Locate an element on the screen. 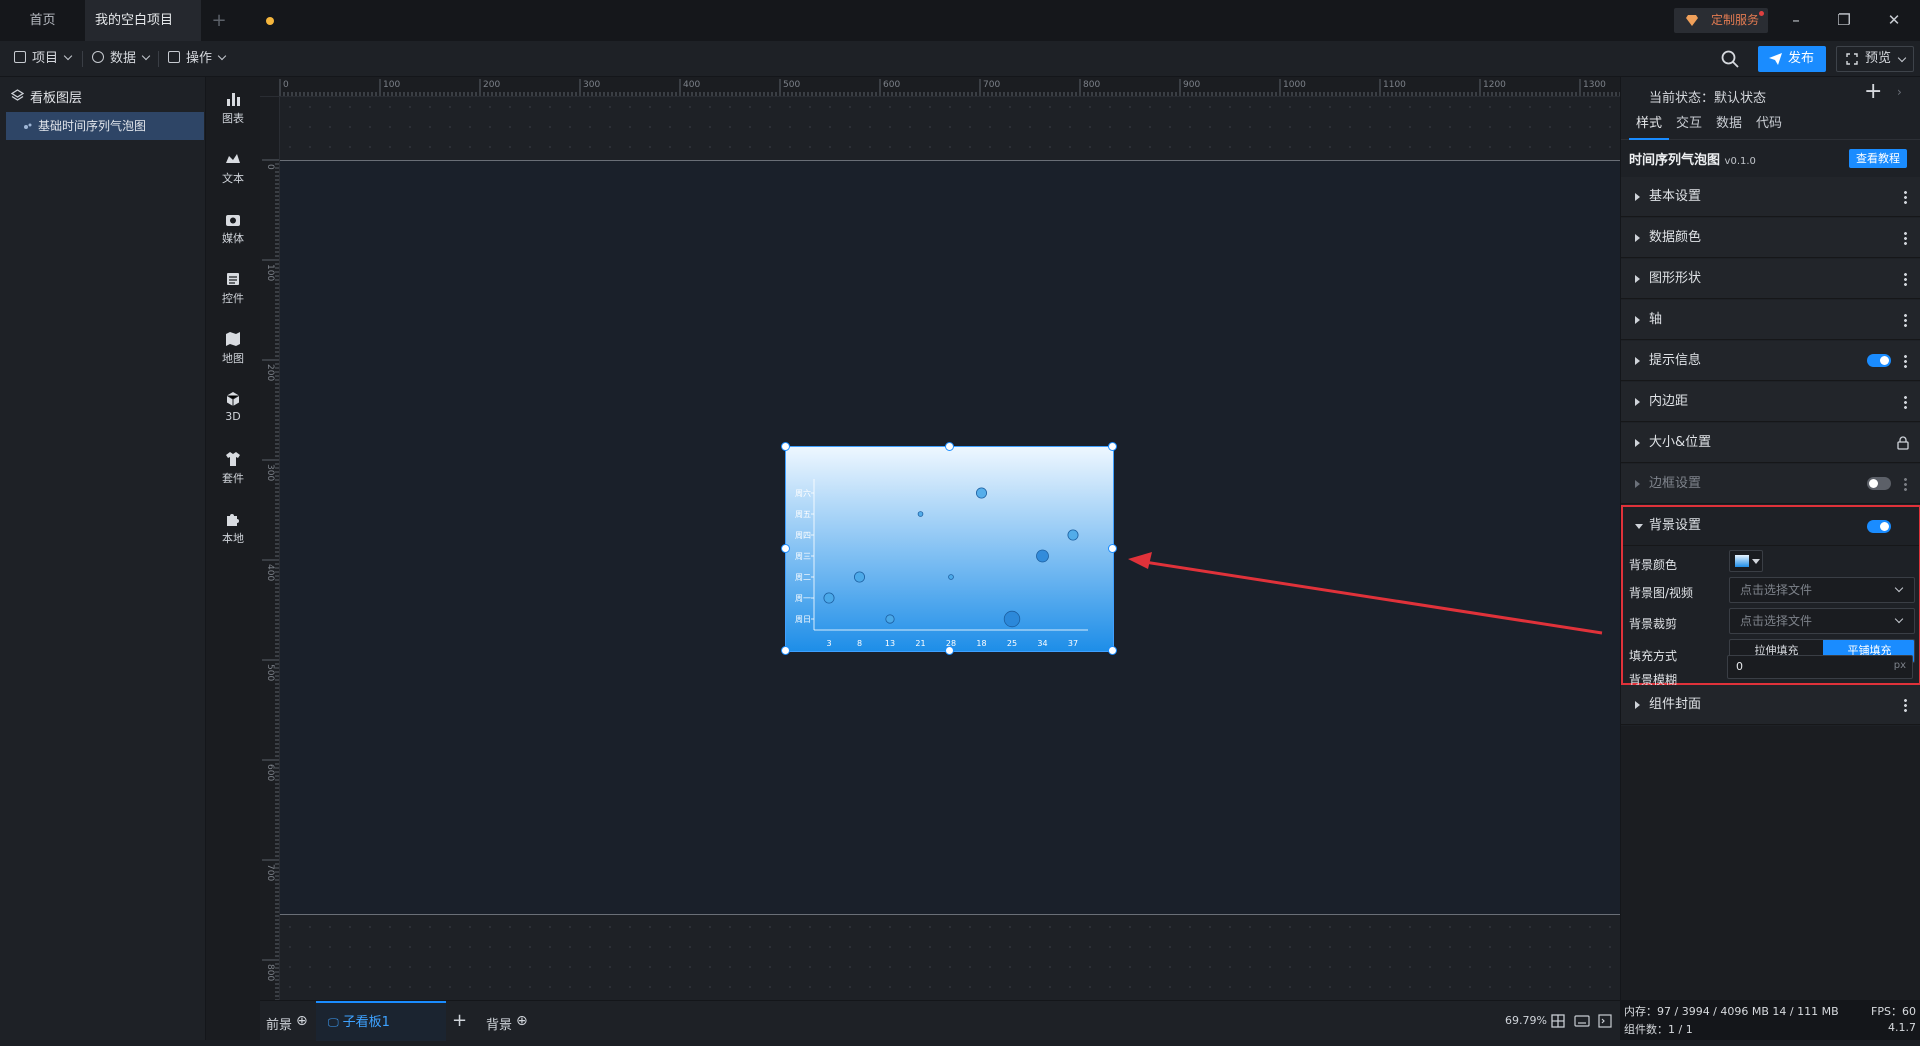  resize-handle-left is located at coordinates (785, 548).